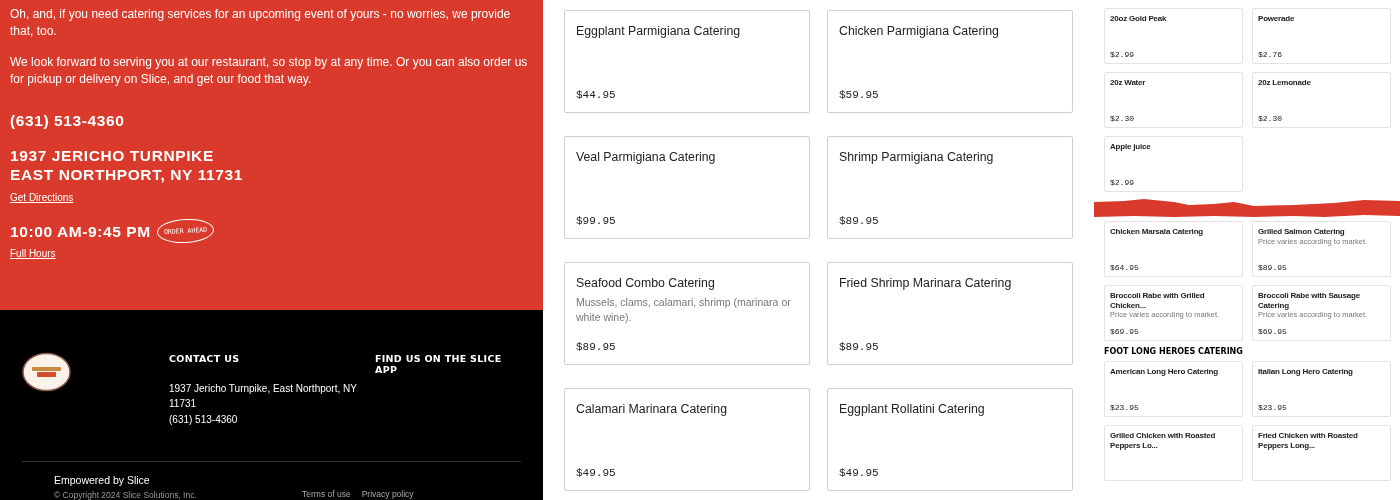 The image size is (1400, 500). What do you see at coordinates (950, 187) in the screenshot?
I see `menu-item-card: Shrimp Parmigiana Catering $89.95` at bounding box center [950, 187].